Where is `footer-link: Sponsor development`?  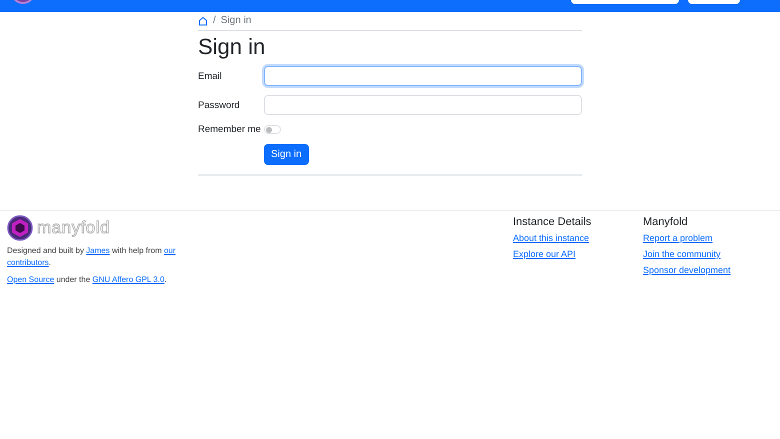 footer-link: Sponsor development is located at coordinates (708, 270).